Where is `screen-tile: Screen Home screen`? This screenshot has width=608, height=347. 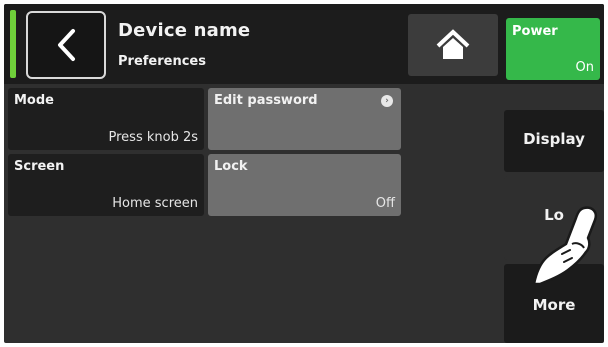 screen-tile: Screen Home screen is located at coordinates (106, 185).